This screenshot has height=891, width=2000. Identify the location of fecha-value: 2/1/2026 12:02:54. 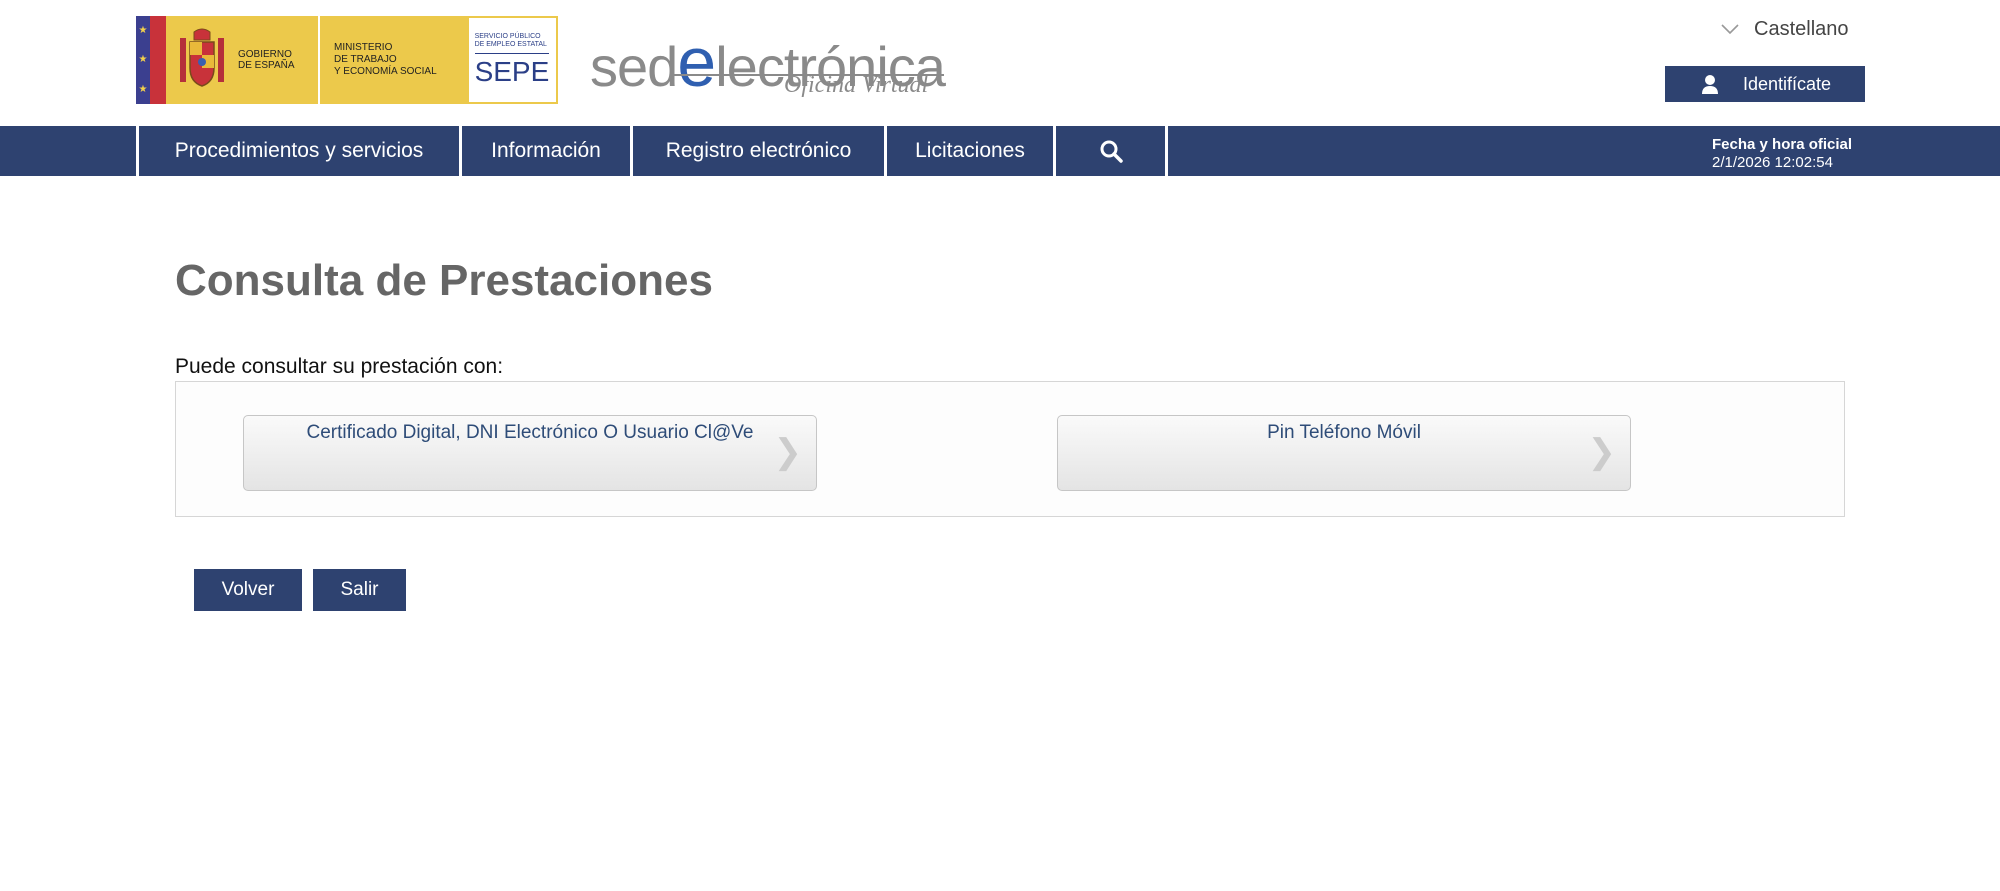
(1772, 162).